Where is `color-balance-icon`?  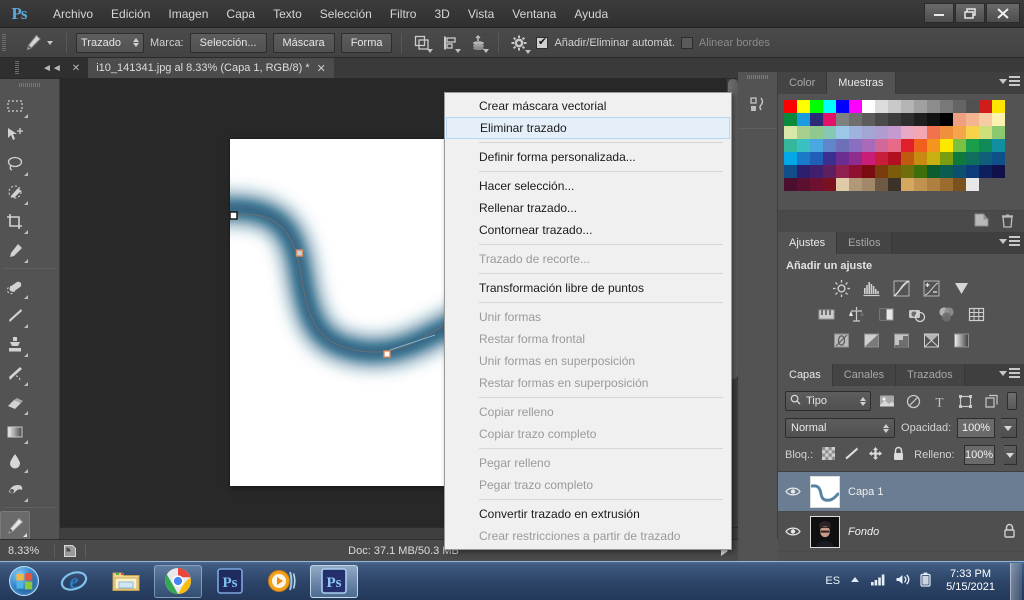 color-balance-icon is located at coordinates (946, 314).